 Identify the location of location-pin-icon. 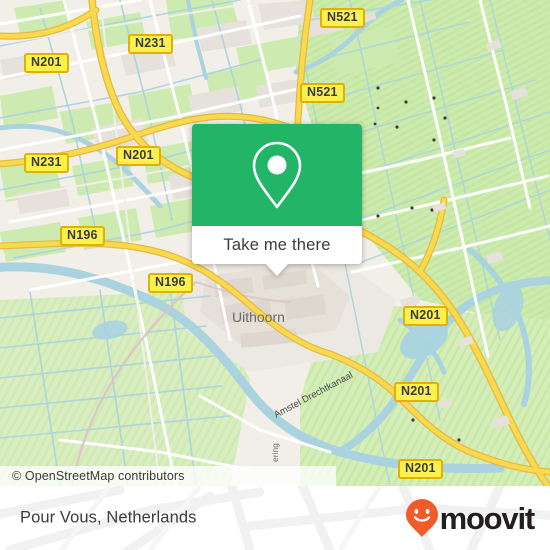
(277, 175).